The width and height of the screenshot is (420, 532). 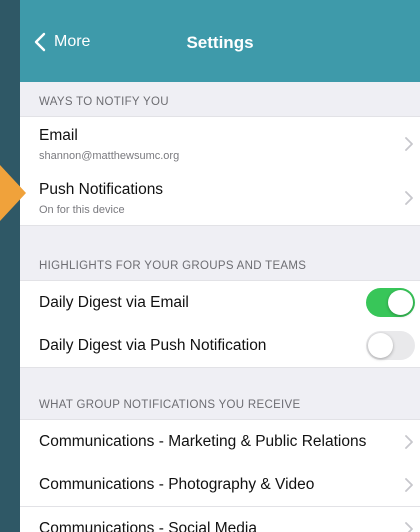 What do you see at coordinates (10, 266) in the screenshot?
I see `background-strip` at bounding box center [10, 266].